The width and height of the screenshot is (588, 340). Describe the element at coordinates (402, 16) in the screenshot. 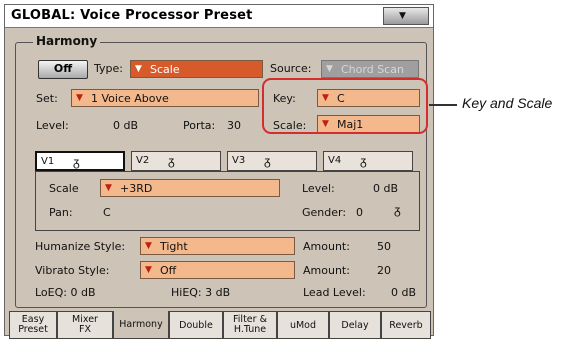

I see `chevron-down-icon: ▼` at that location.